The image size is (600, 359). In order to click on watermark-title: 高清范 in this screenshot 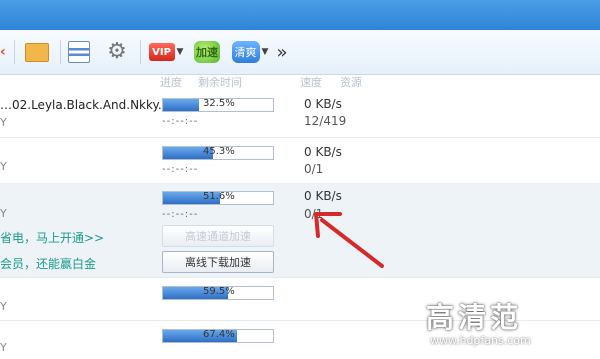, I will do `click(474, 317)`.